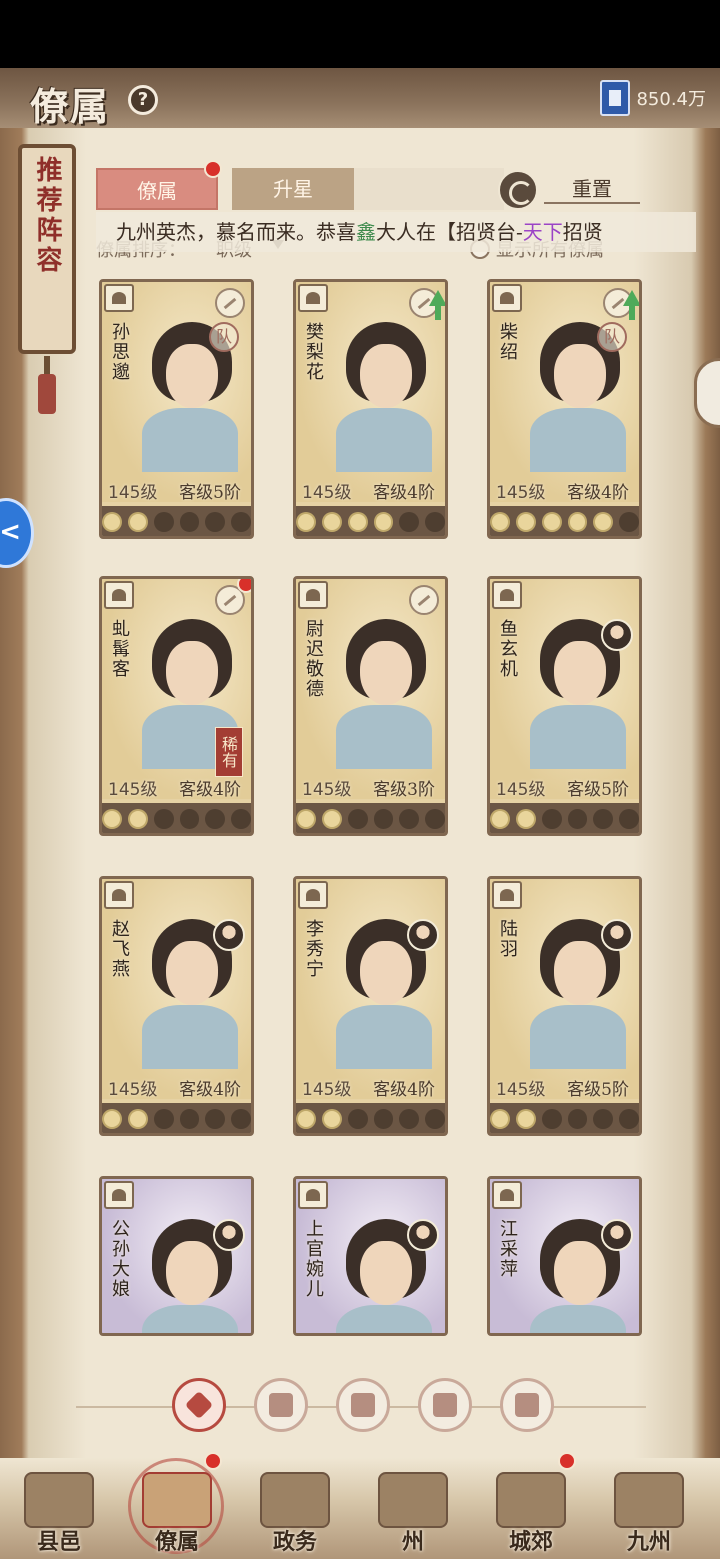 This screenshot has height=1559, width=720. I want to click on nav-1: 县邑, so click(59, 1508).